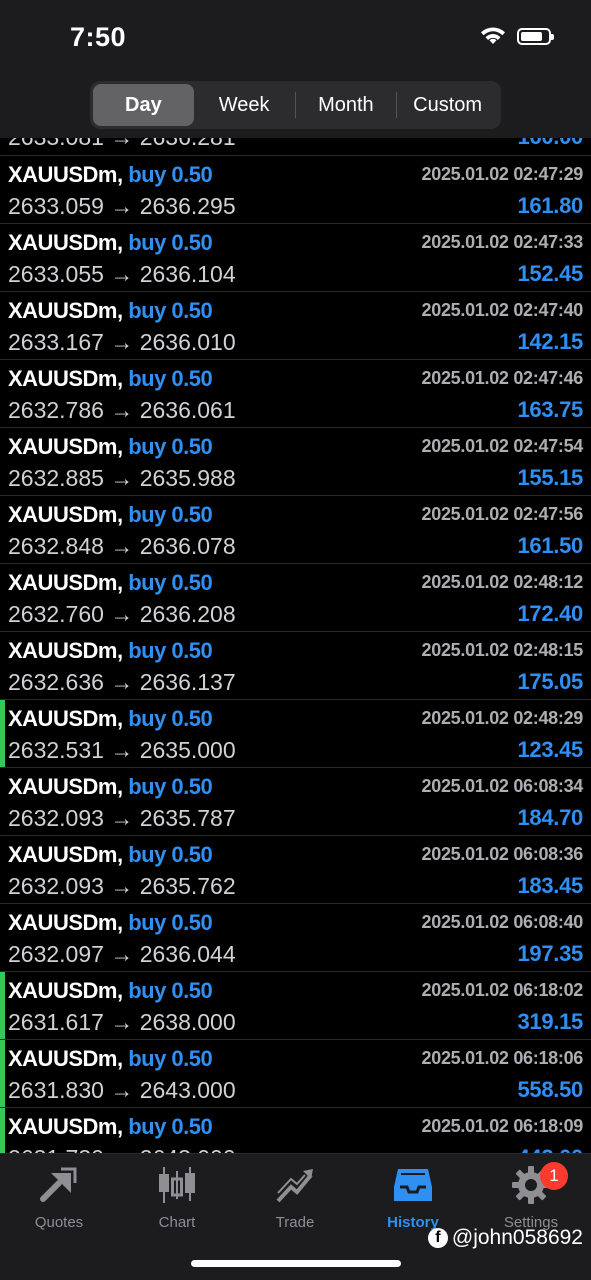 The width and height of the screenshot is (591, 1280). I want to click on history-icon, so click(413, 1185).